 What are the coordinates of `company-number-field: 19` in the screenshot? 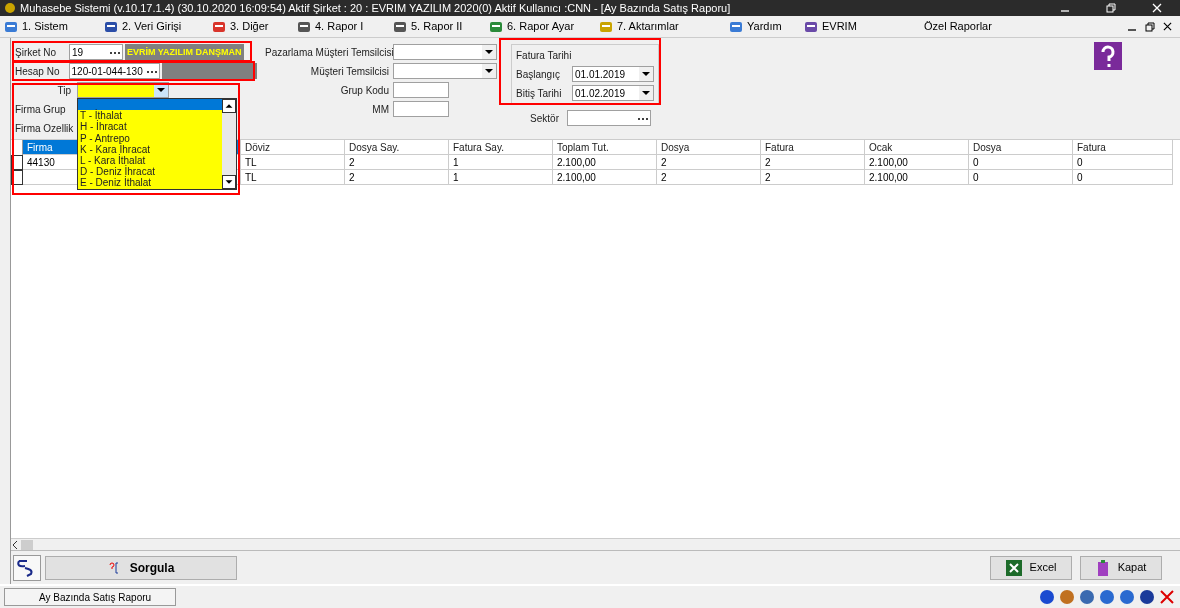 It's located at (96, 52).